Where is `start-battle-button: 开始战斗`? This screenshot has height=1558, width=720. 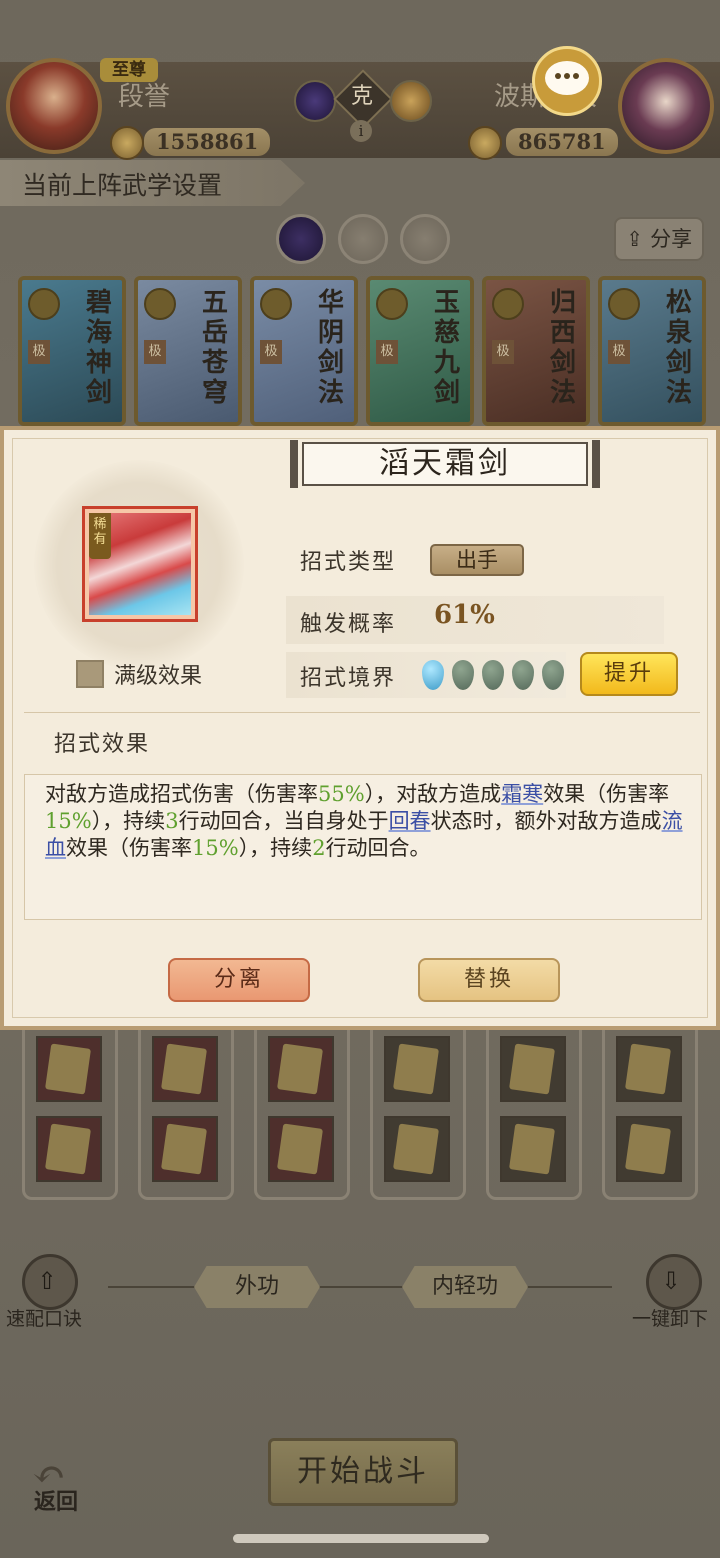 start-battle-button: 开始战斗 is located at coordinates (363, 1472).